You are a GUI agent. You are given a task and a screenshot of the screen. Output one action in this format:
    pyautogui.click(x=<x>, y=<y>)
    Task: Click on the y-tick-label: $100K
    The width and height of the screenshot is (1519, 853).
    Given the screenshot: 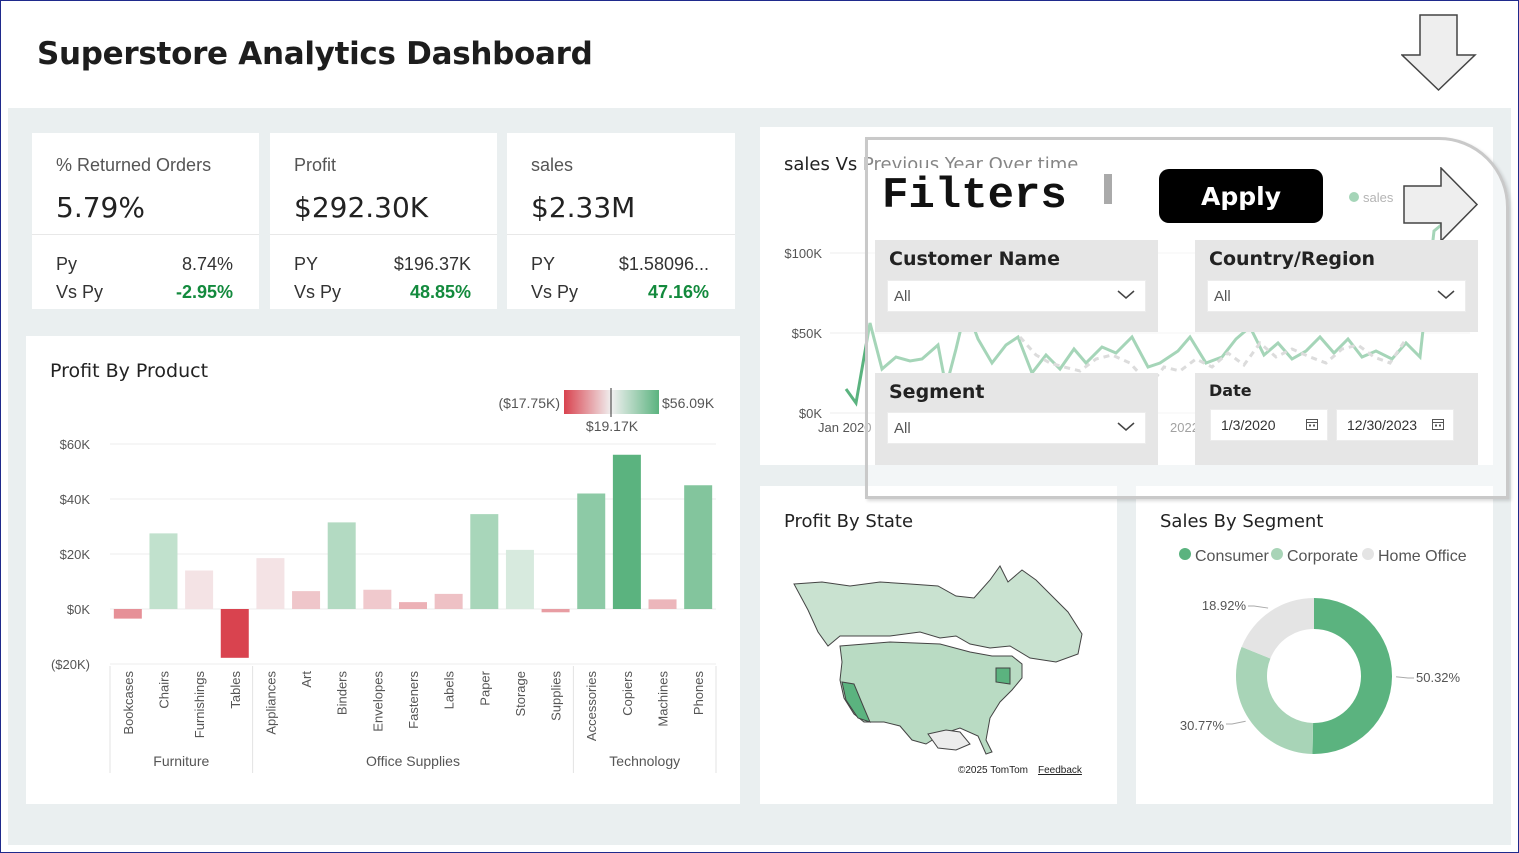 What is the action you would take?
    pyautogui.click(x=803, y=253)
    